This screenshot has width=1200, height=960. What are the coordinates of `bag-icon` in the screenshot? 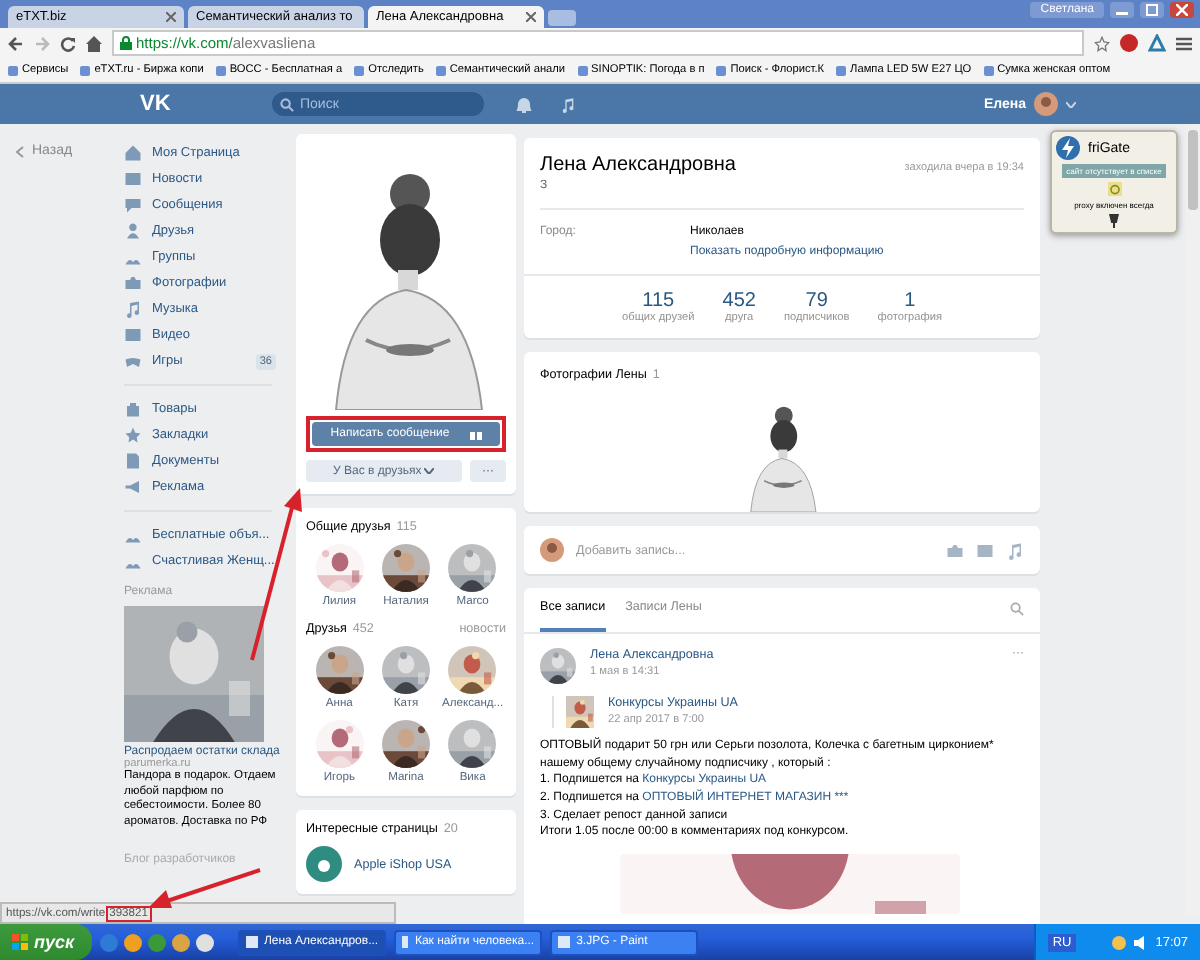 It's located at (133, 409).